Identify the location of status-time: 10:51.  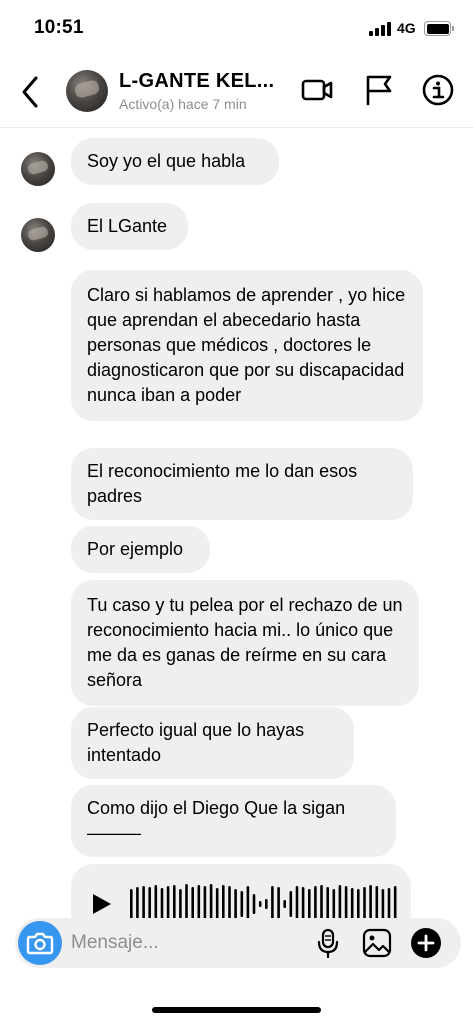
(59, 27).